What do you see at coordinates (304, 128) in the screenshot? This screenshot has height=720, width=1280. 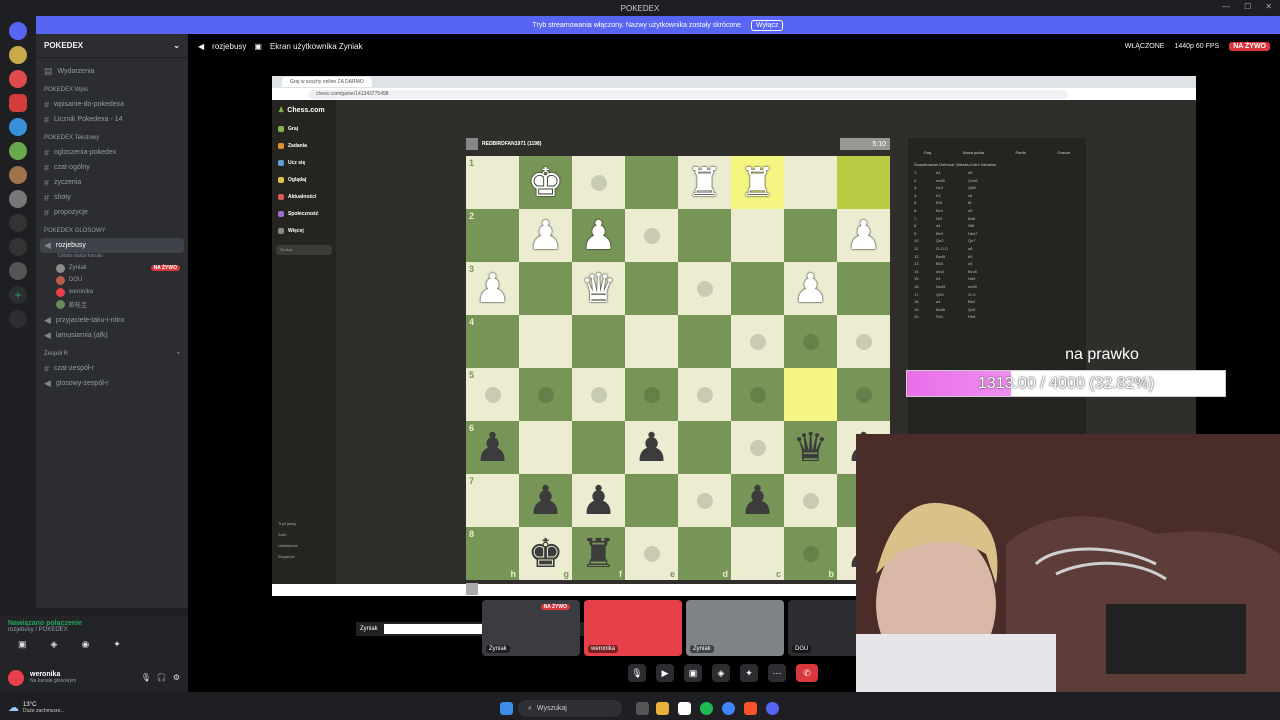 I see `chess-menu-item: Graj` at bounding box center [304, 128].